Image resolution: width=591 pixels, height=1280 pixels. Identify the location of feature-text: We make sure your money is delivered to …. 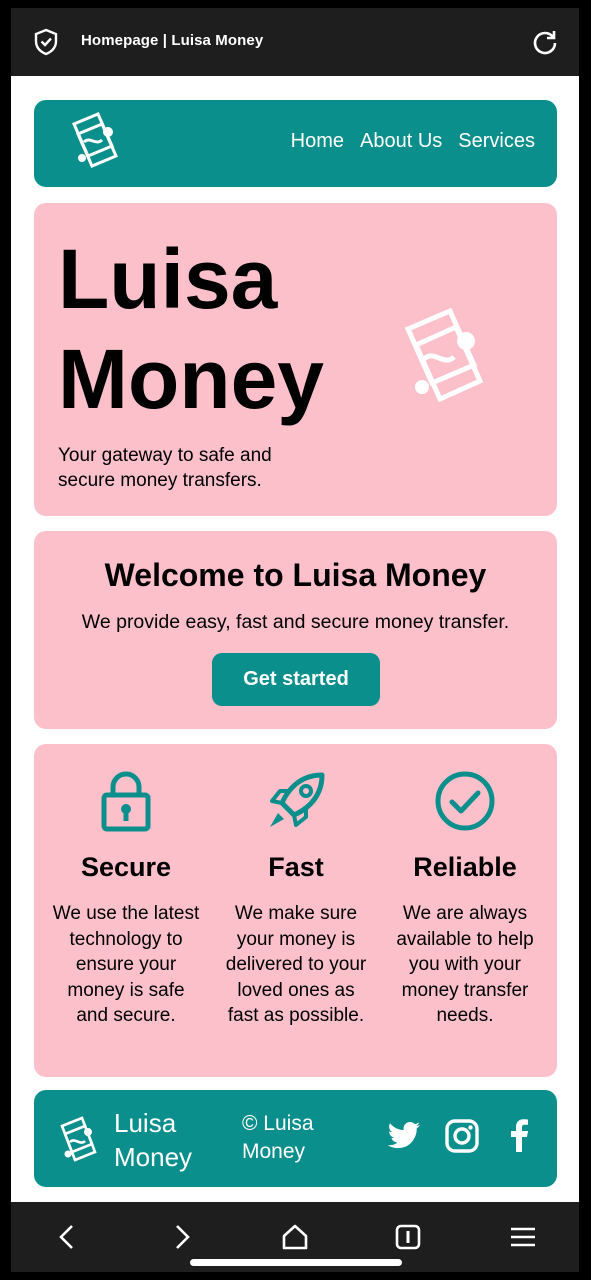
(296, 964).